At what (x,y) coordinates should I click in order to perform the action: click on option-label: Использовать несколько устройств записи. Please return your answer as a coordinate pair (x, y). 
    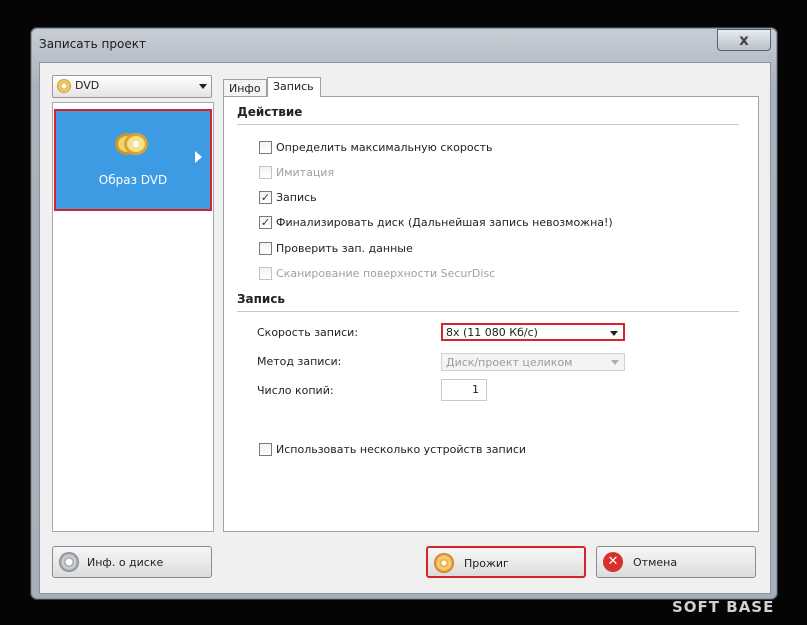
    Looking at the image, I should click on (401, 449).